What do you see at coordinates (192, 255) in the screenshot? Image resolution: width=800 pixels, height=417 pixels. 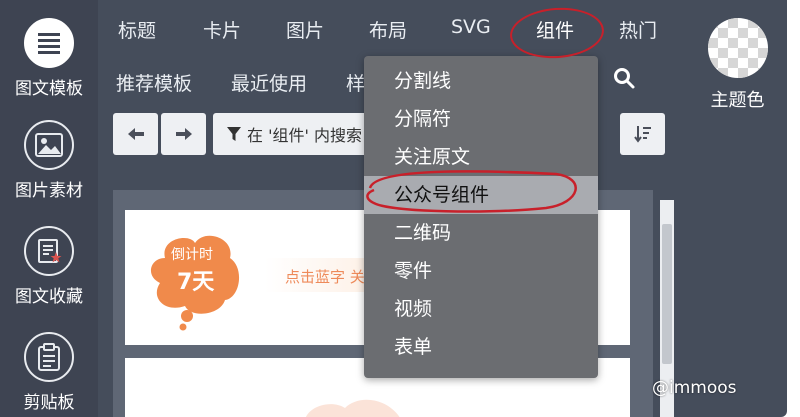 I see `badge-line1: 倒计时` at bounding box center [192, 255].